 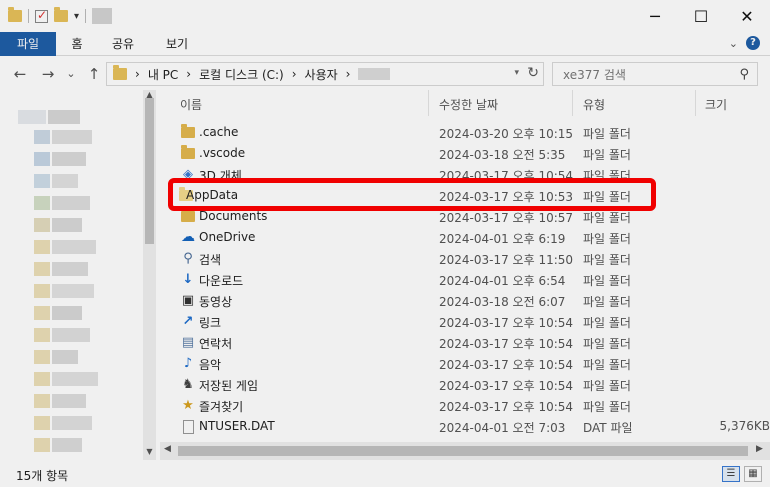 I want to click on list-item: Documents 2024-03-17 오후 10:57 파일 폴더, so click(x=465, y=216).